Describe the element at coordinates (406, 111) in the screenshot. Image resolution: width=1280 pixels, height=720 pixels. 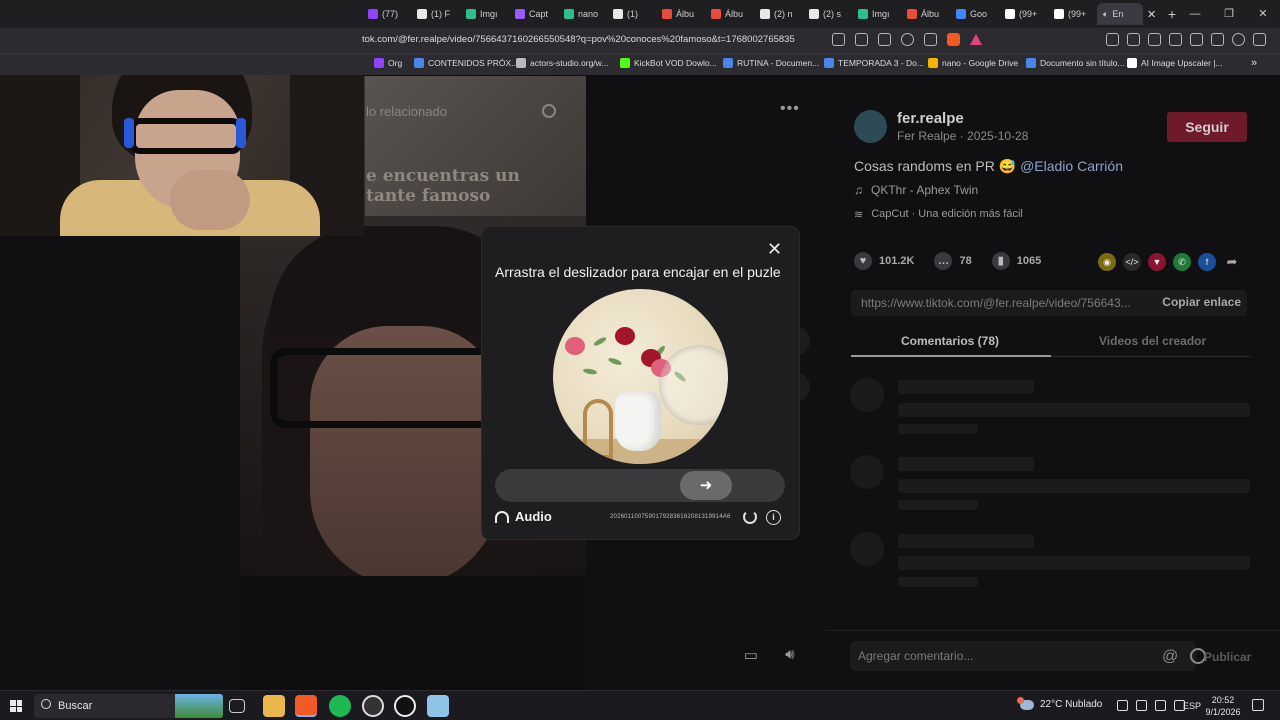
I see `related-search-label: lo relacionado` at that location.